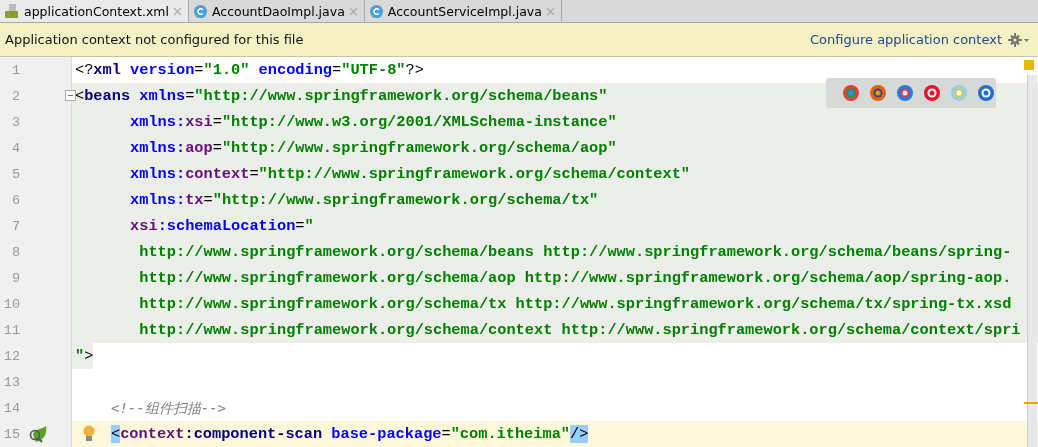 This screenshot has width=1038, height=447. What do you see at coordinates (906, 39) in the screenshot?
I see `configure-link: Configure application context` at bounding box center [906, 39].